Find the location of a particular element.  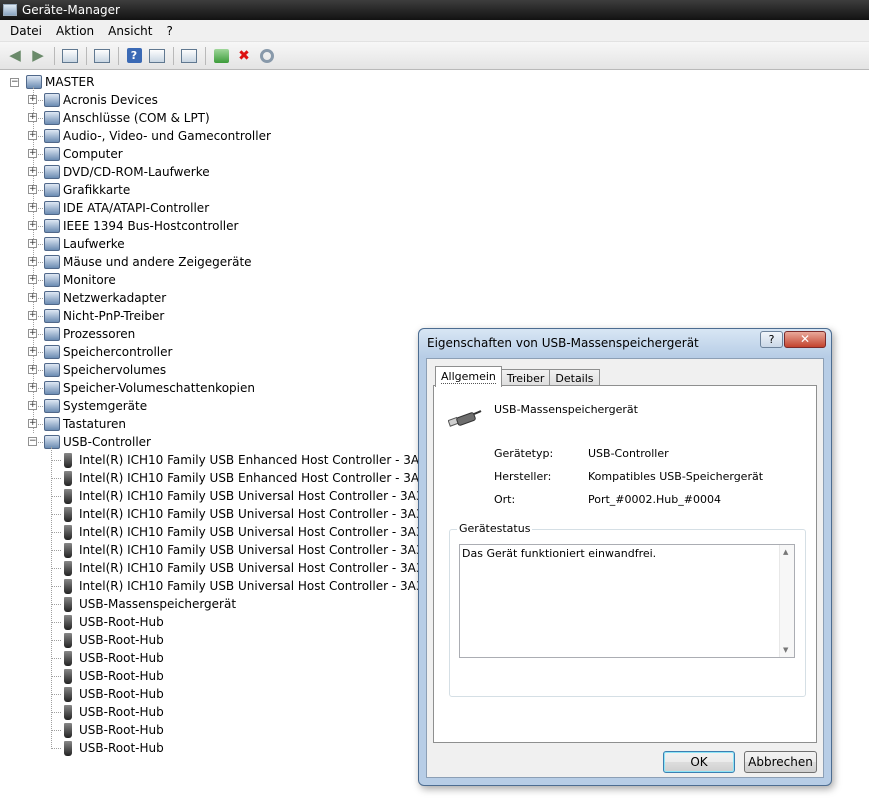

console-tree-button is located at coordinates (70, 56).